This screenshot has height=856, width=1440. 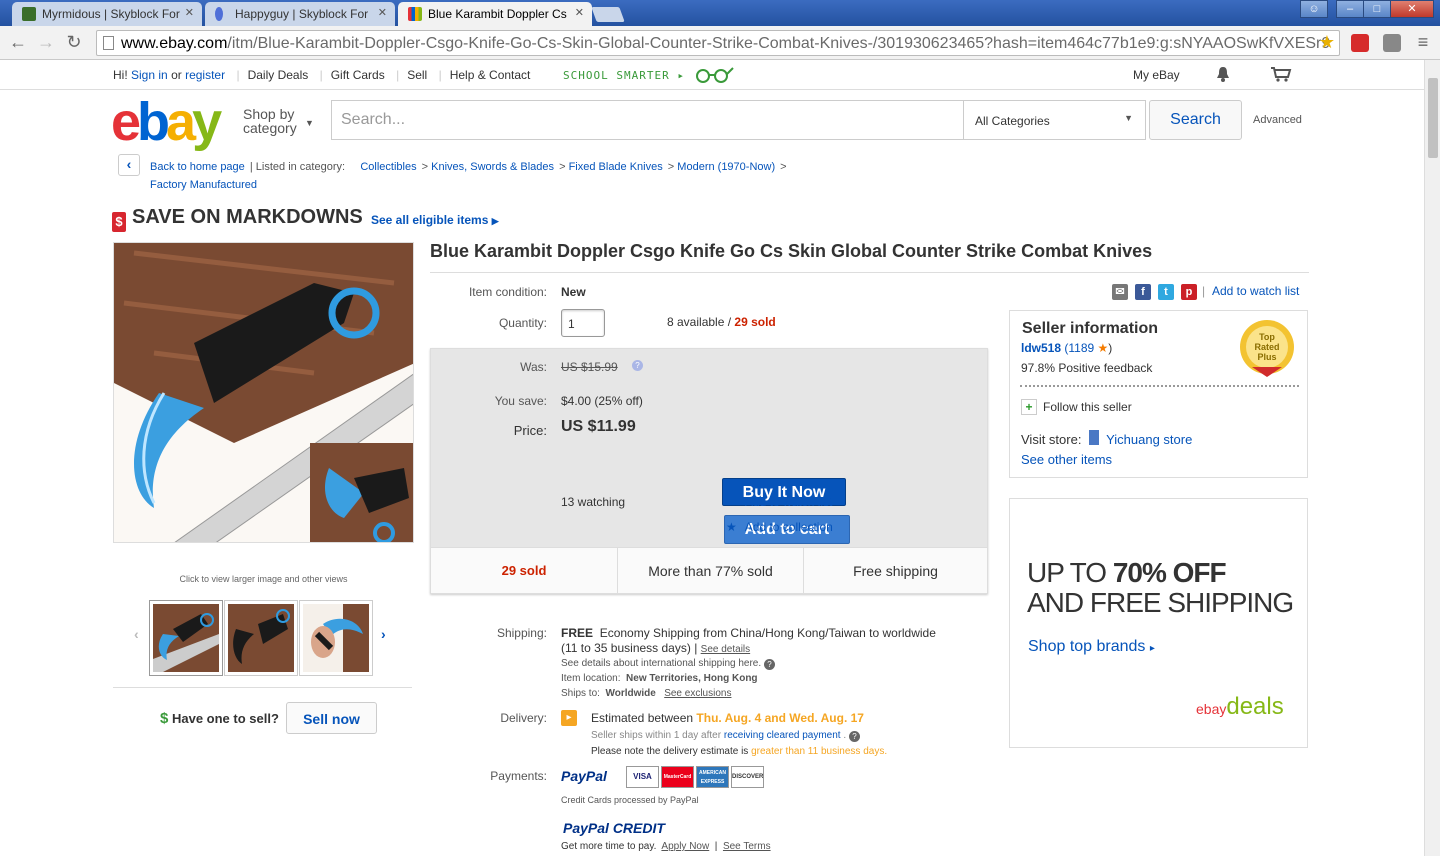 I want to click on facebook-icon: f, so click(x=1143, y=292).